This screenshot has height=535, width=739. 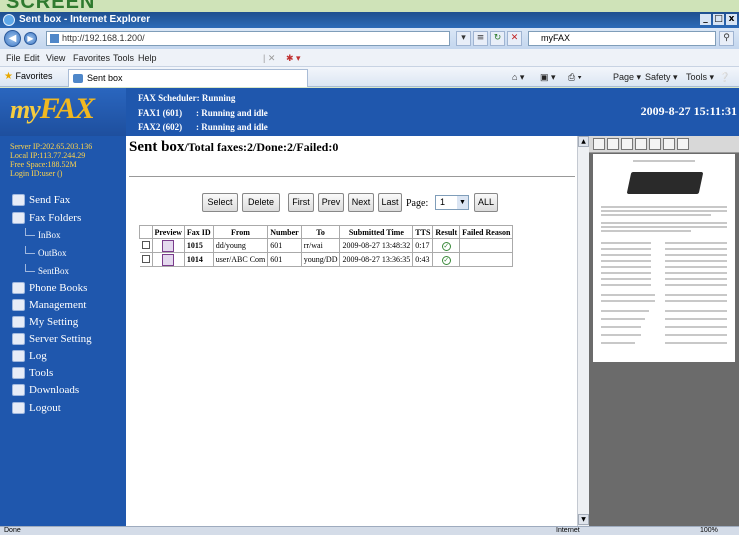 What do you see at coordinates (25, 109) in the screenshot?
I see `logo-my: my` at bounding box center [25, 109].